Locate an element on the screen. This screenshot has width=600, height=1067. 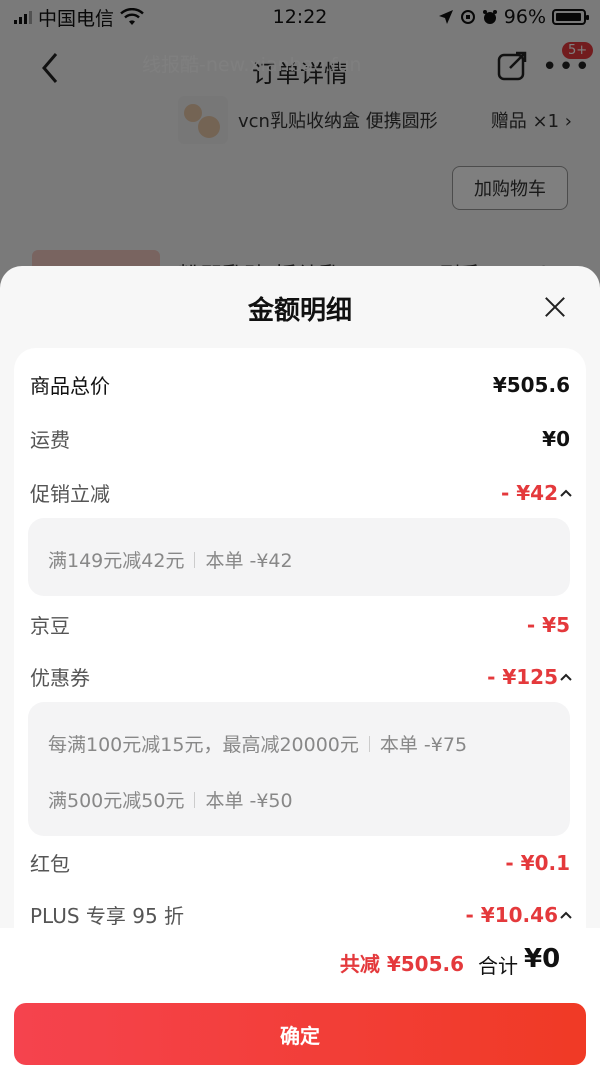
shipping-label: 运费 is located at coordinates (50, 440).